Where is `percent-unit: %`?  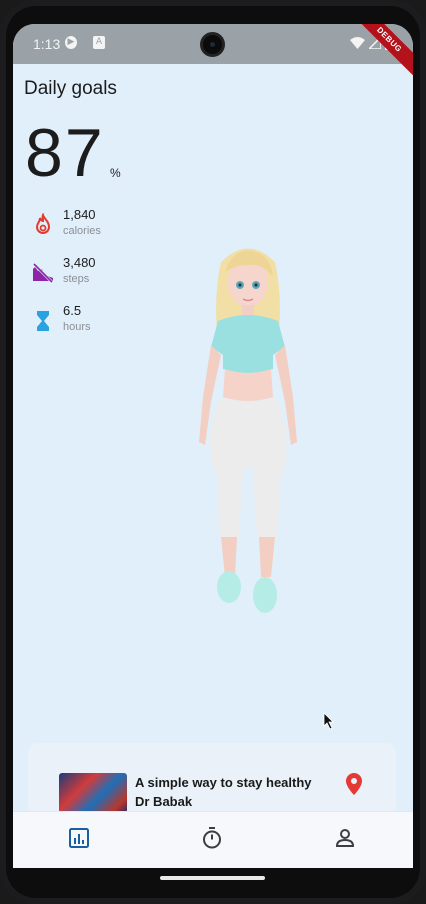 percent-unit: % is located at coordinates (115, 173).